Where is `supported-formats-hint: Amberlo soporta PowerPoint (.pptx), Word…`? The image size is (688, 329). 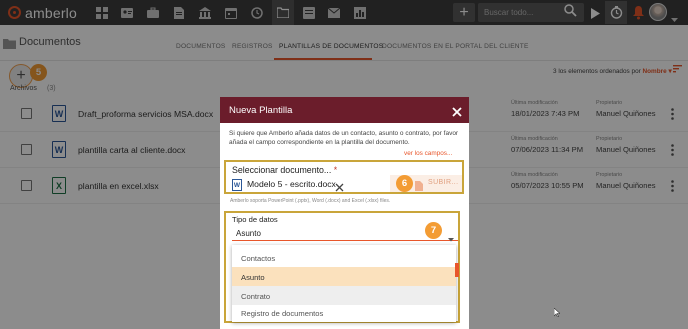
supported-formats-hint: Amberlo soporta PowerPoint (.pptx), Word… is located at coordinates (310, 201).